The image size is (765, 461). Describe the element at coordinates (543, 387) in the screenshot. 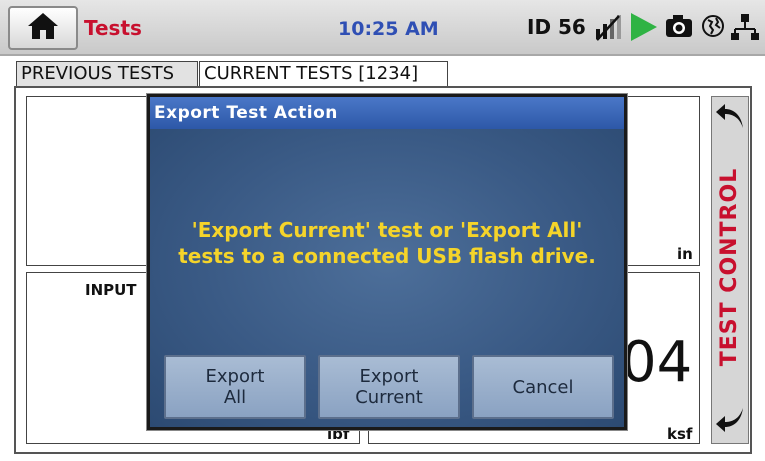

I see `cancel-button: Cancel` at that location.